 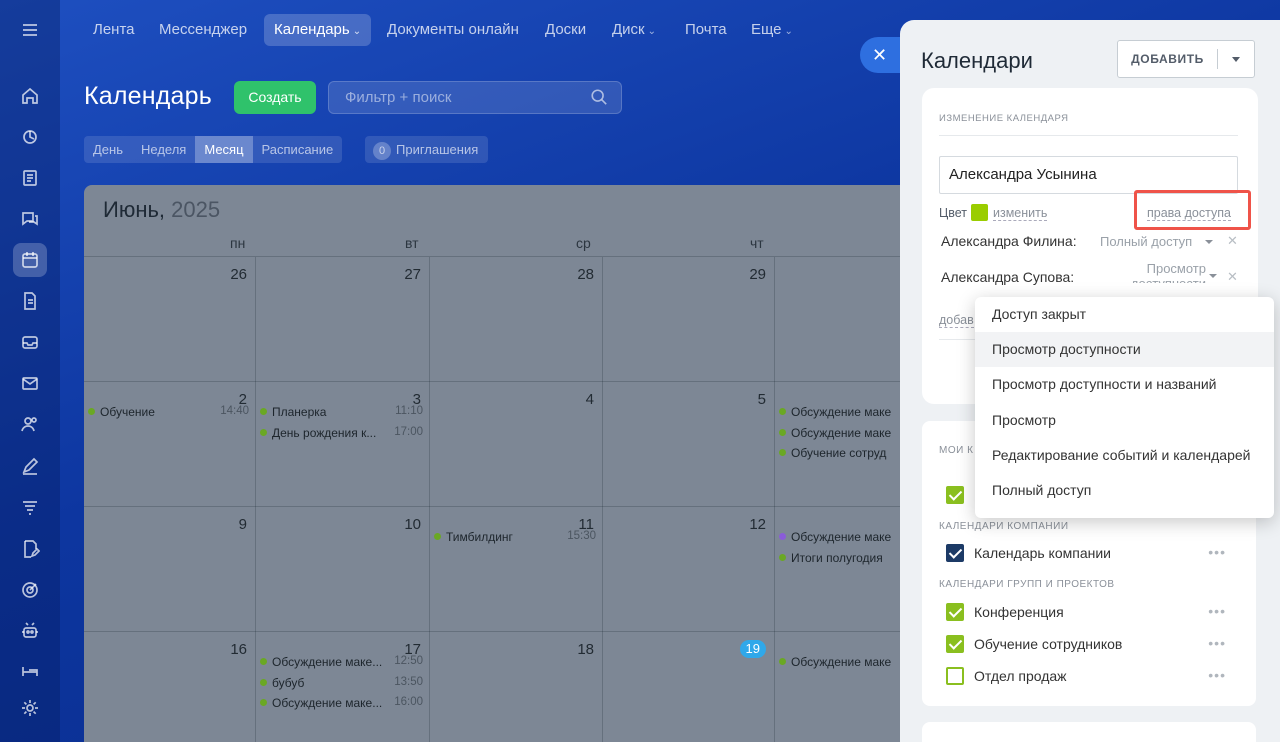 I want to click on calendar-event: бубуб 13:50, so click(x=341, y=685).